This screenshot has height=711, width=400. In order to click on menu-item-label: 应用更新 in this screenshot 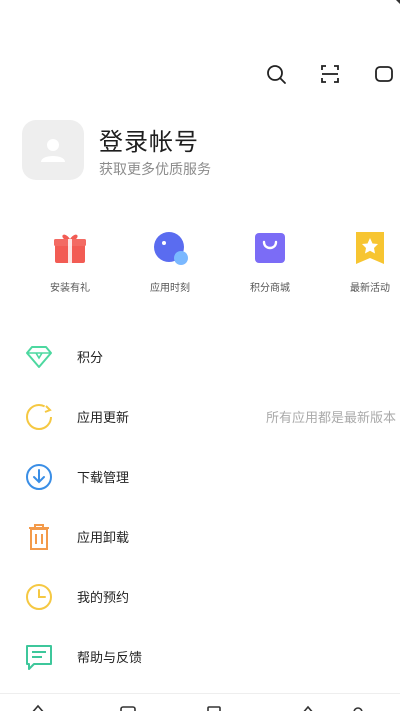, I will do `click(103, 418)`.